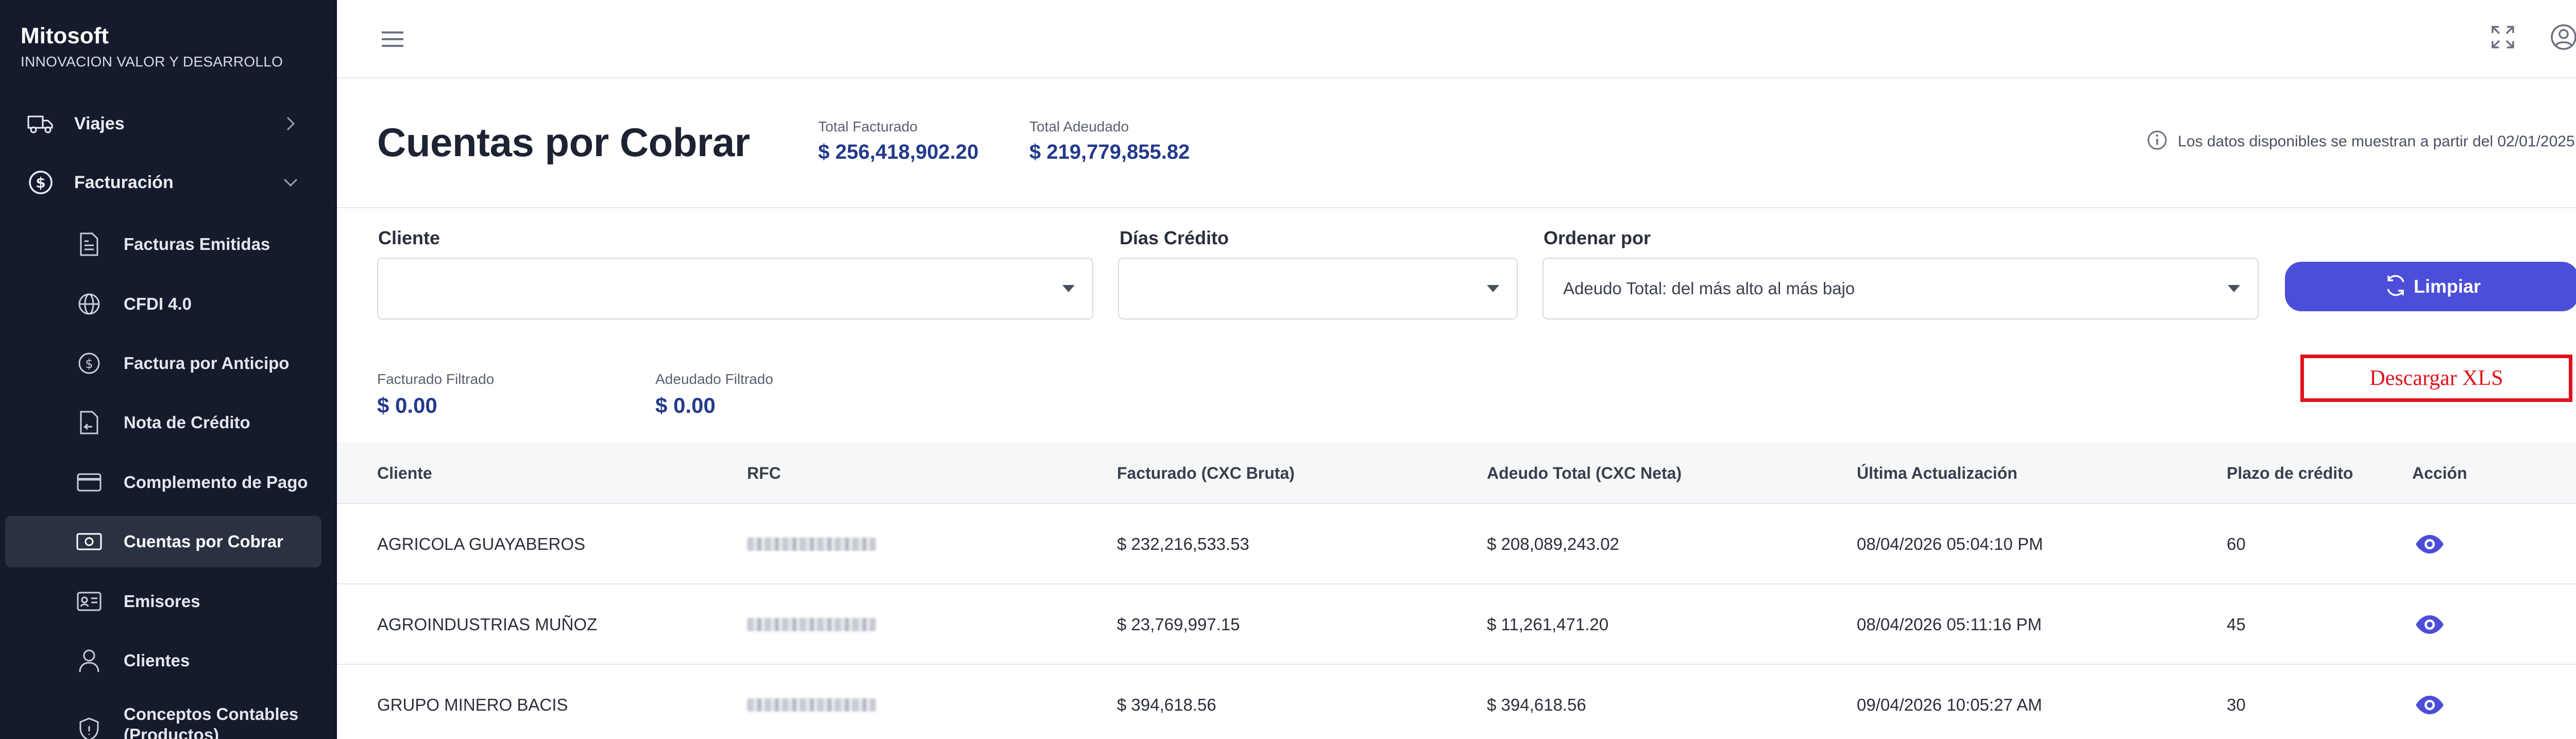  What do you see at coordinates (163, 718) in the screenshot?
I see `sidebar-item-conceptos-contables: Conceptos Contables (Productos)` at bounding box center [163, 718].